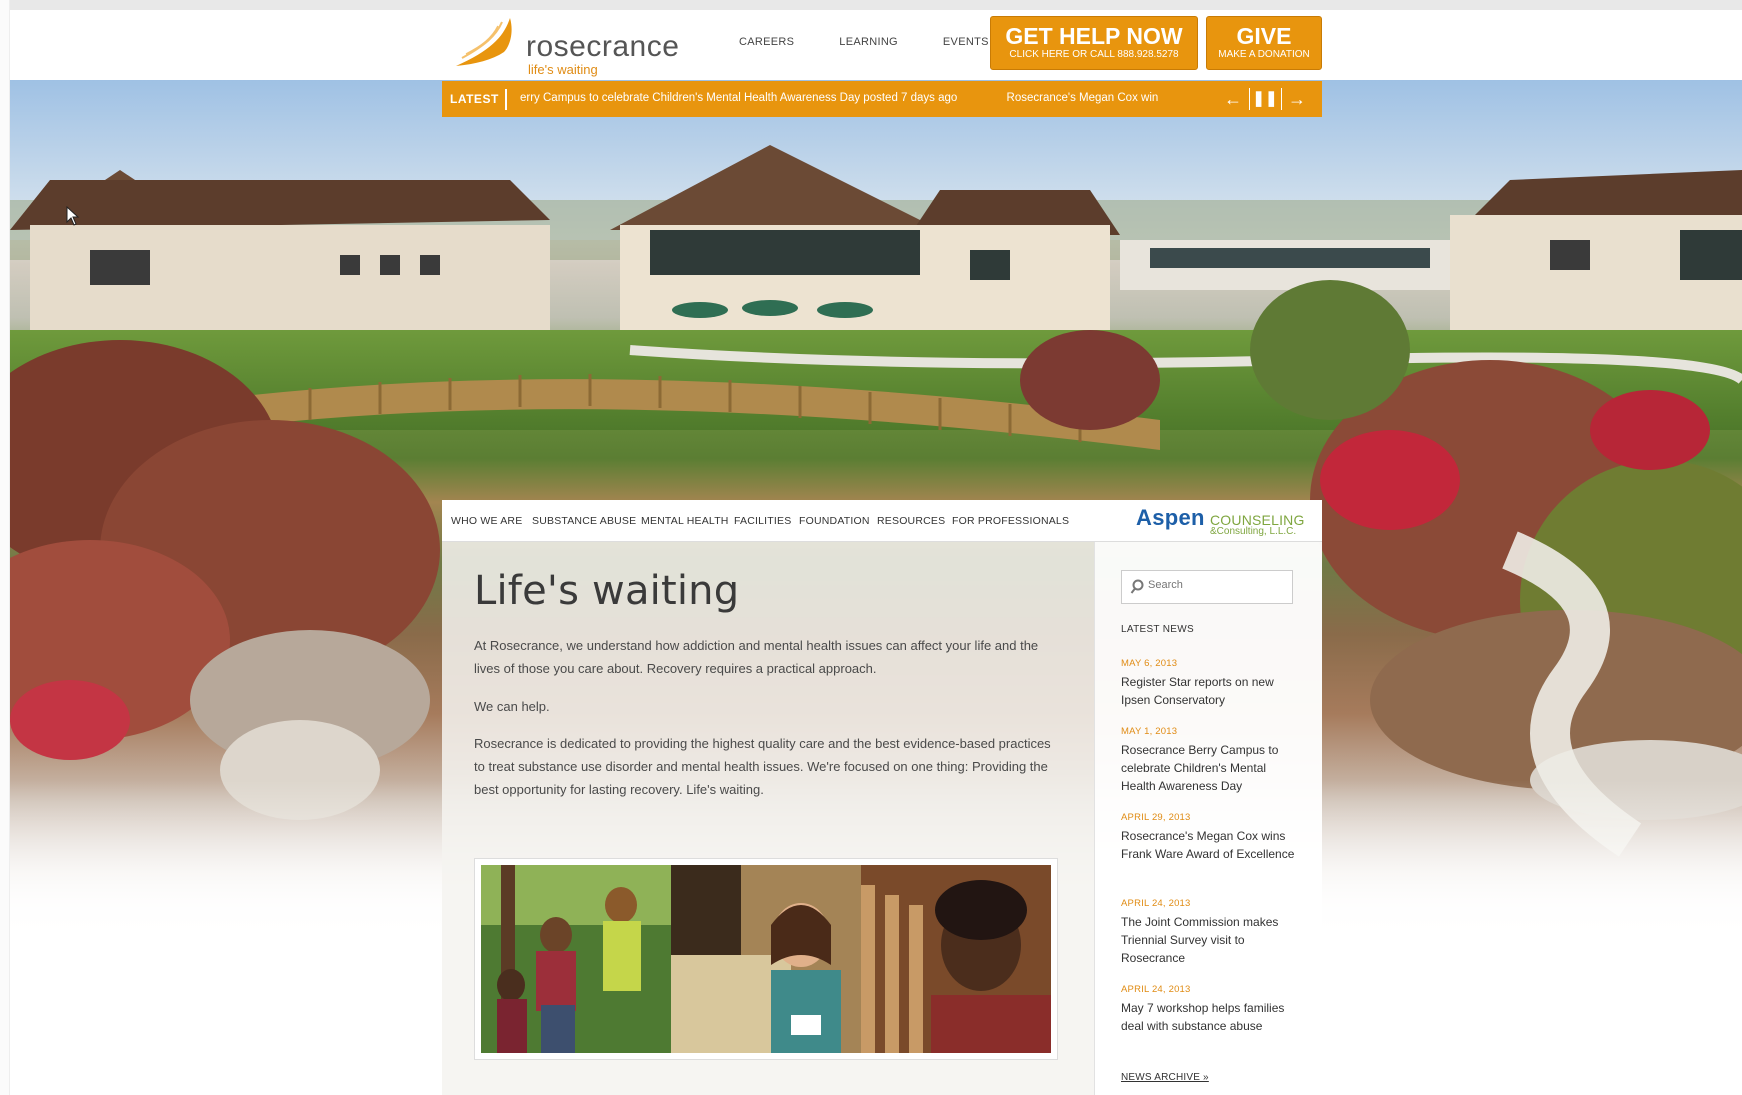 The height and width of the screenshot is (1095, 1742). Describe the element at coordinates (584, 521) in the screenshot. I see `nav-substance-abuse: SUBSTANCE ABUSE` at that location.